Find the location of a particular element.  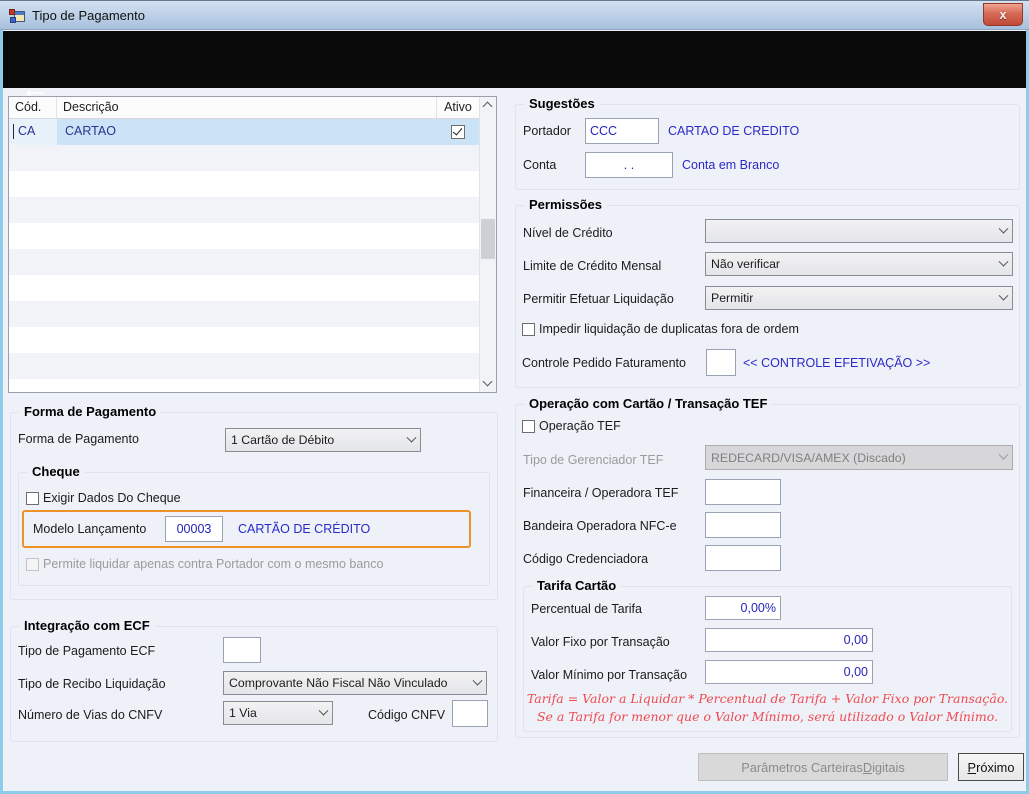

nivel-credito-label: Nível de Crédito is located at coordinates (568, 233).